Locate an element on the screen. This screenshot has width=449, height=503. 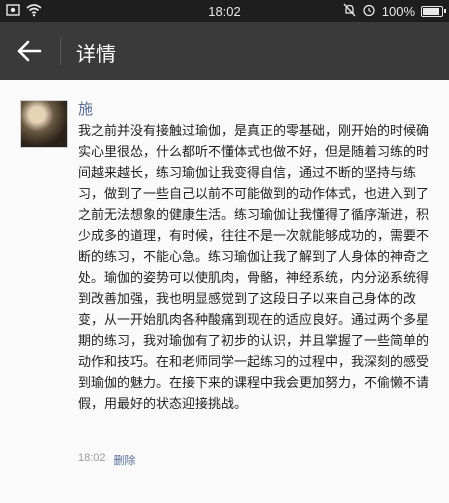
notifications-off-icon is located at coordinates (349, 11).